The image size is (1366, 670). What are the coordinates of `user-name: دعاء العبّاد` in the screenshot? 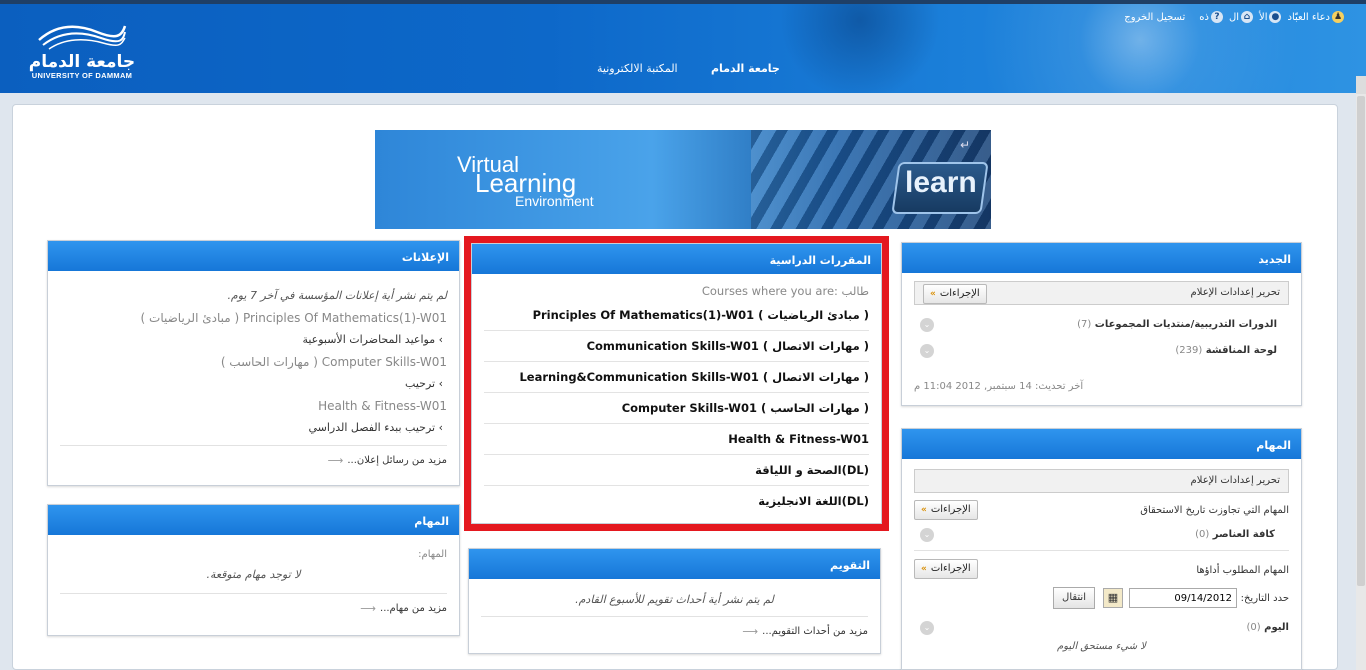 It's located at (1308, 17).